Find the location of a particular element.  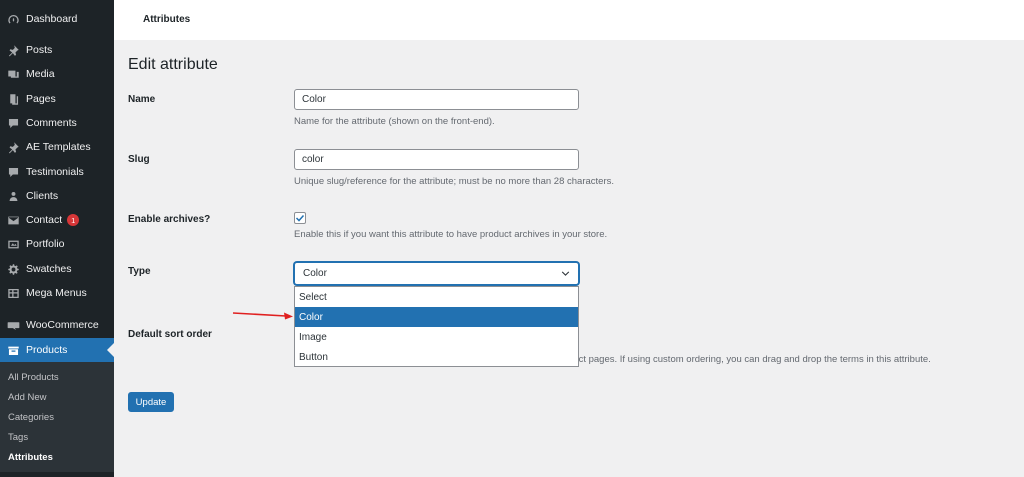

sidebar-item-label: Clients is located at coordinates (42, 196).